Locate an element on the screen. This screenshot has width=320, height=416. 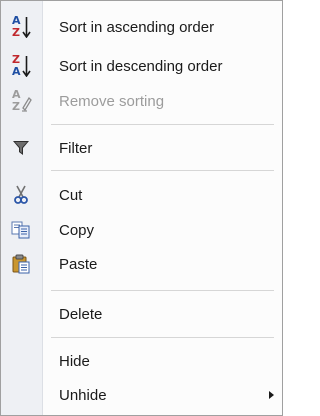
remove-sort-letter-top: A is located at coordinates (16, 94).